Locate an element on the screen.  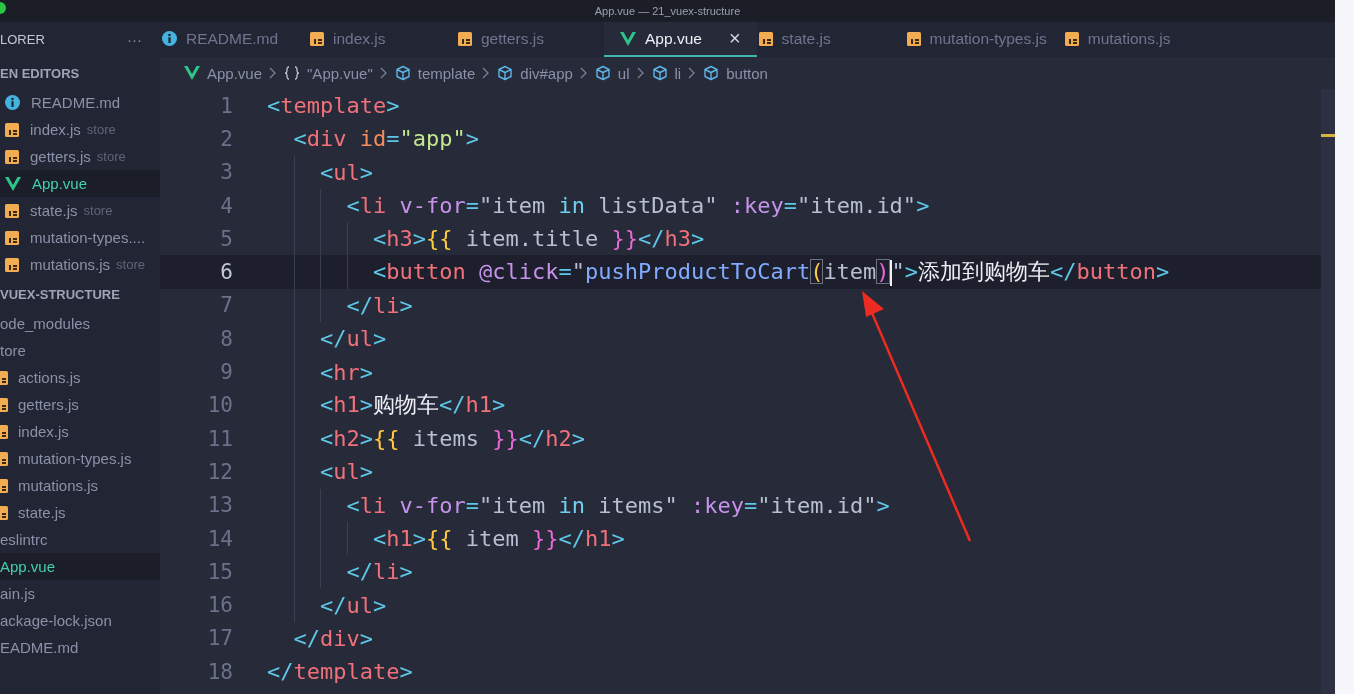
code-line: <template> is located at coordinates (333, 106).